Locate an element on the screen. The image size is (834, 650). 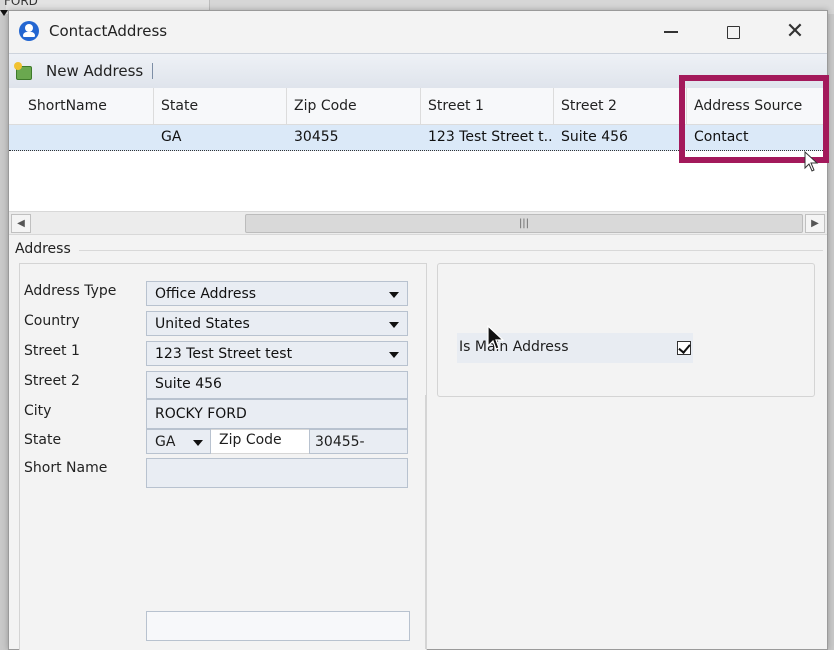
city-field: ROCKY FORD is located at coordinates (277, 414).